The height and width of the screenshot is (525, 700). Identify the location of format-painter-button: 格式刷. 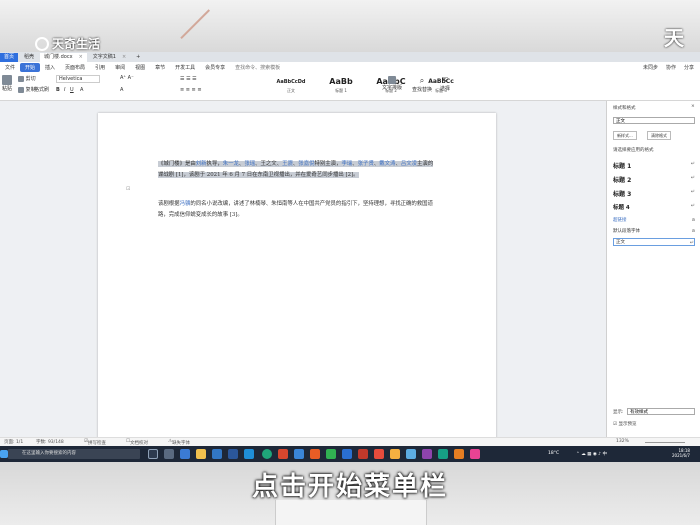
(41, 89).